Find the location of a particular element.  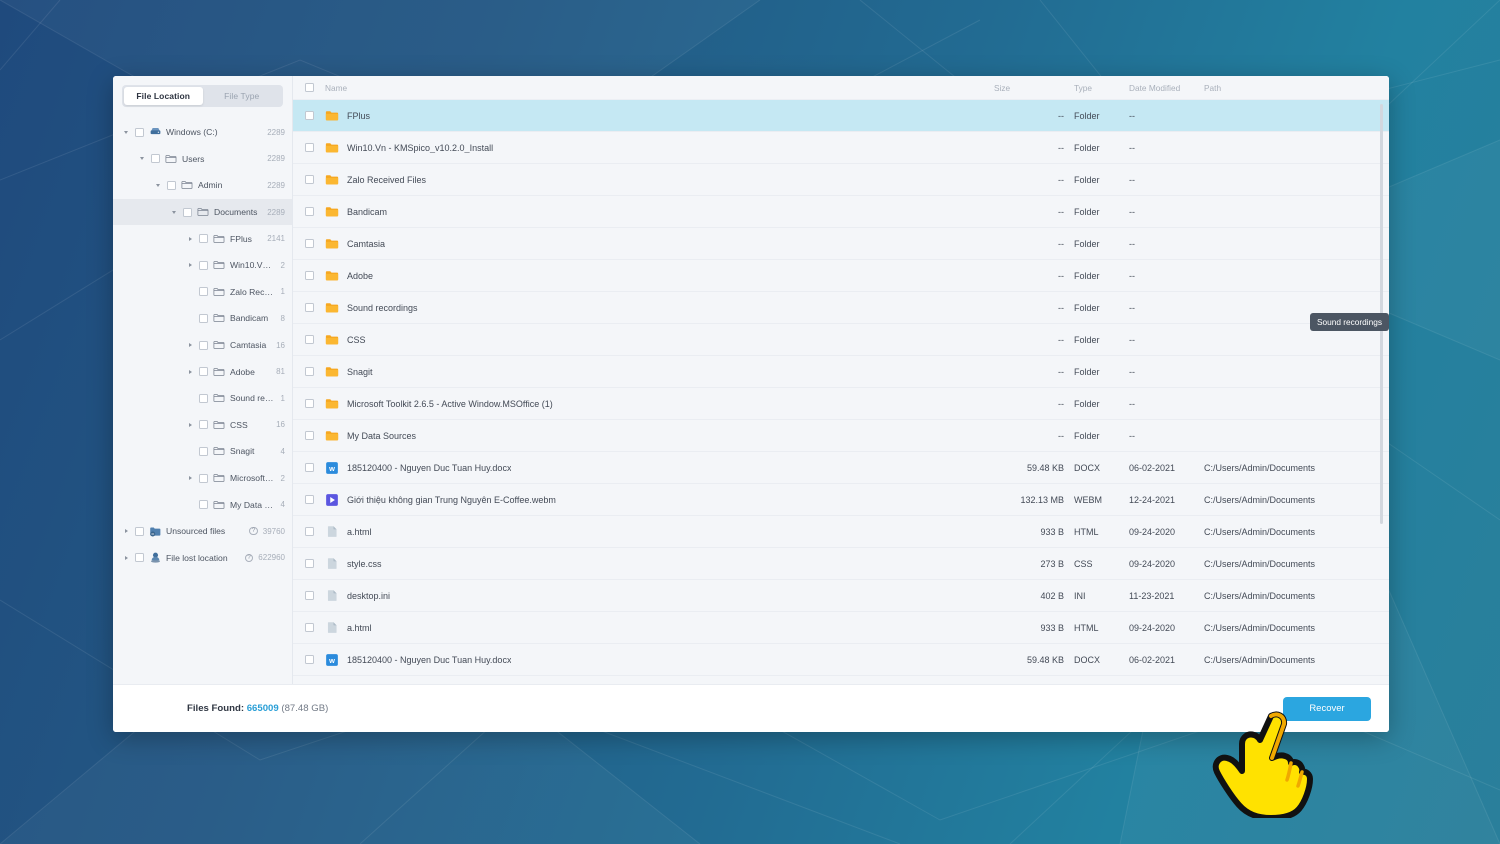

tree-item-unsourced-files: Unsourced files? 39760 is located at coordinates (202, 531).